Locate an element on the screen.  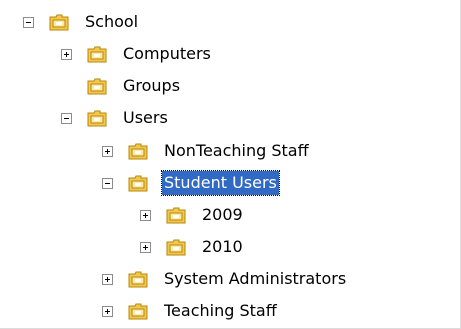
tree-node-student-users: Student Users is located at coordinates (191, 183).